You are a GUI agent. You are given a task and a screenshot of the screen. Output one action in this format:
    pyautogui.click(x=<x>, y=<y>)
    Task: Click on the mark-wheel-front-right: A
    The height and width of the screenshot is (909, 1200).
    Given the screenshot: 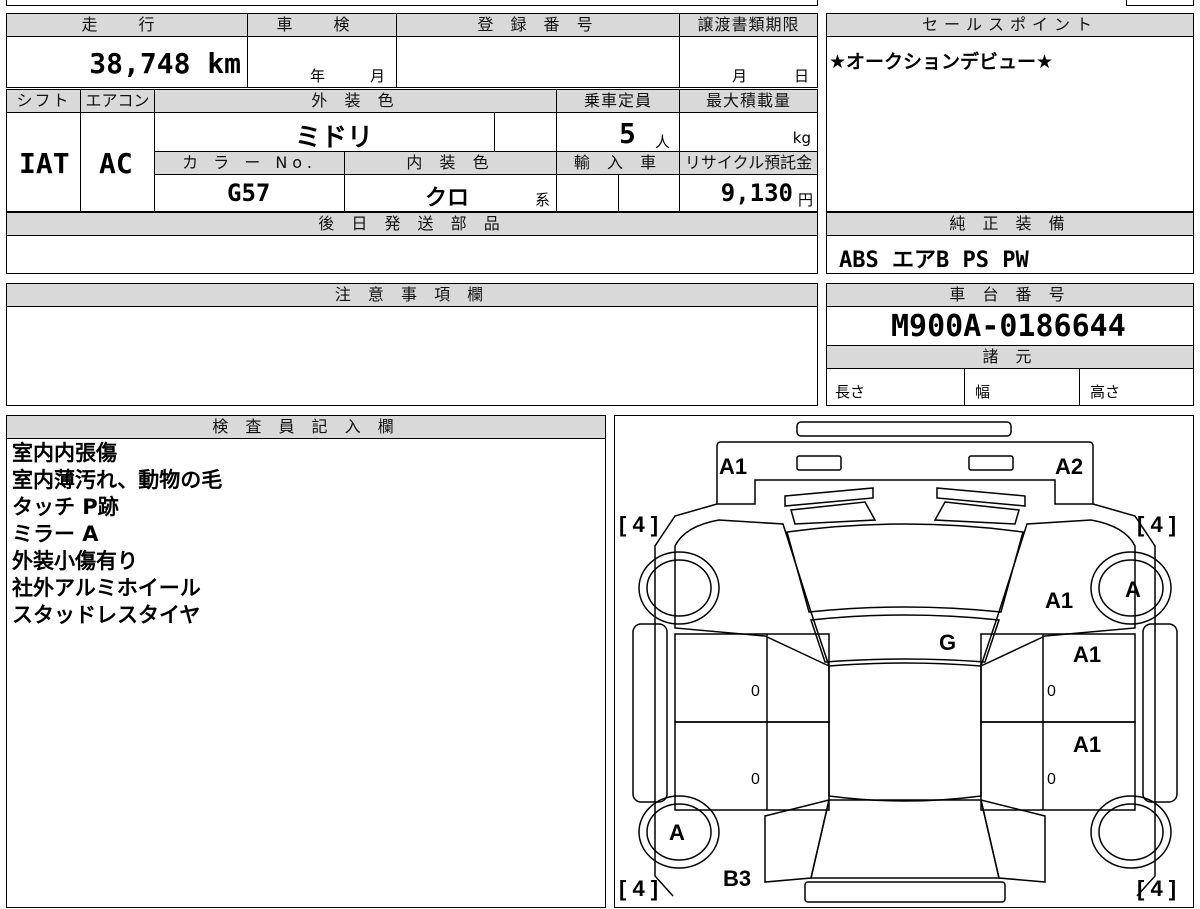 What is the action you would take?
    pyautogui.click(x=1133, y=589)
    